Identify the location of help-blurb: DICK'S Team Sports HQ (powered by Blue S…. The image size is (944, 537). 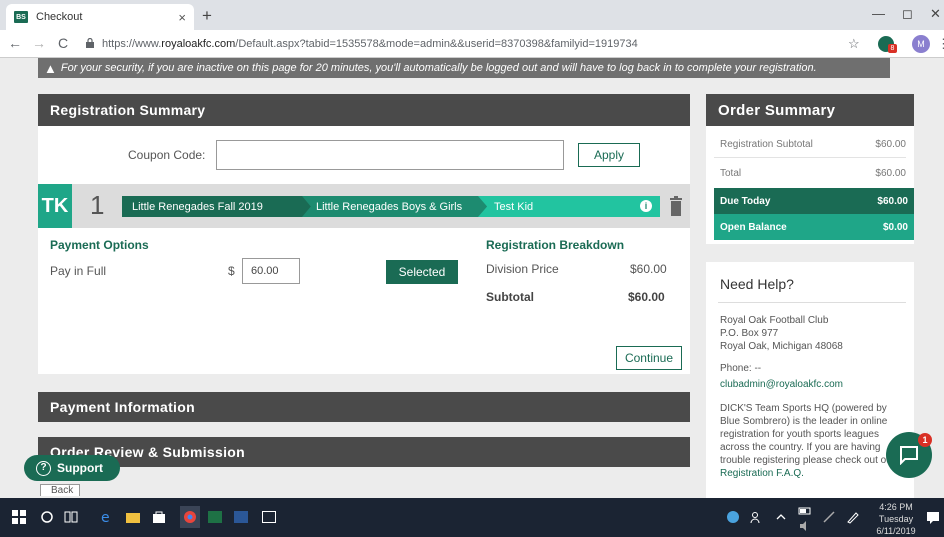
(808, 441).